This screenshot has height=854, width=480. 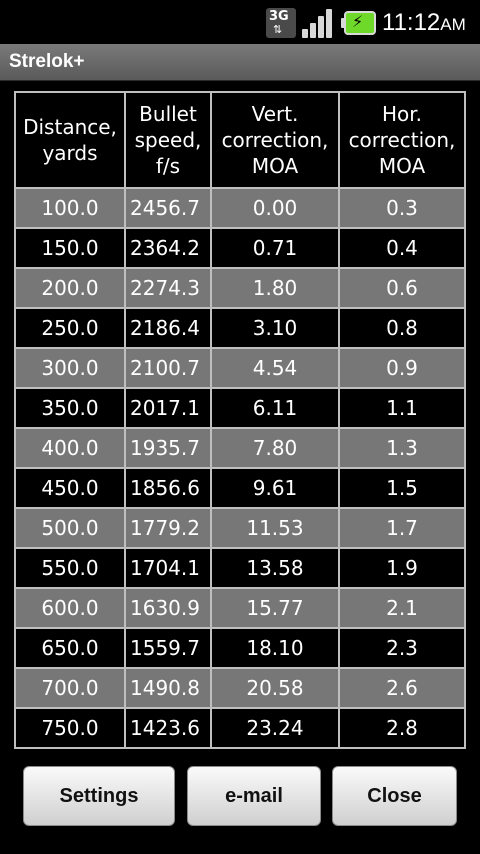 I want to click on cell-vertical-correction: 3.10, so click(x=275, y=328).